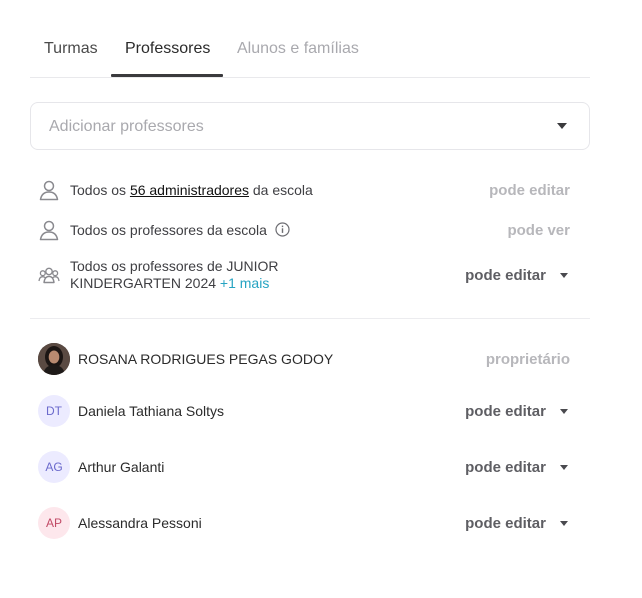 The width and height of the screenshot is (642, 598). I want to click on tab-turmas: Turmas, so click(71, 49).